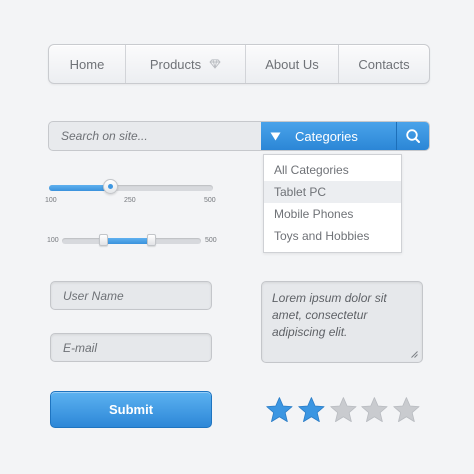 This screenshot has width=474, height=474. I want to click on range-slider-track, so click(131, 241).